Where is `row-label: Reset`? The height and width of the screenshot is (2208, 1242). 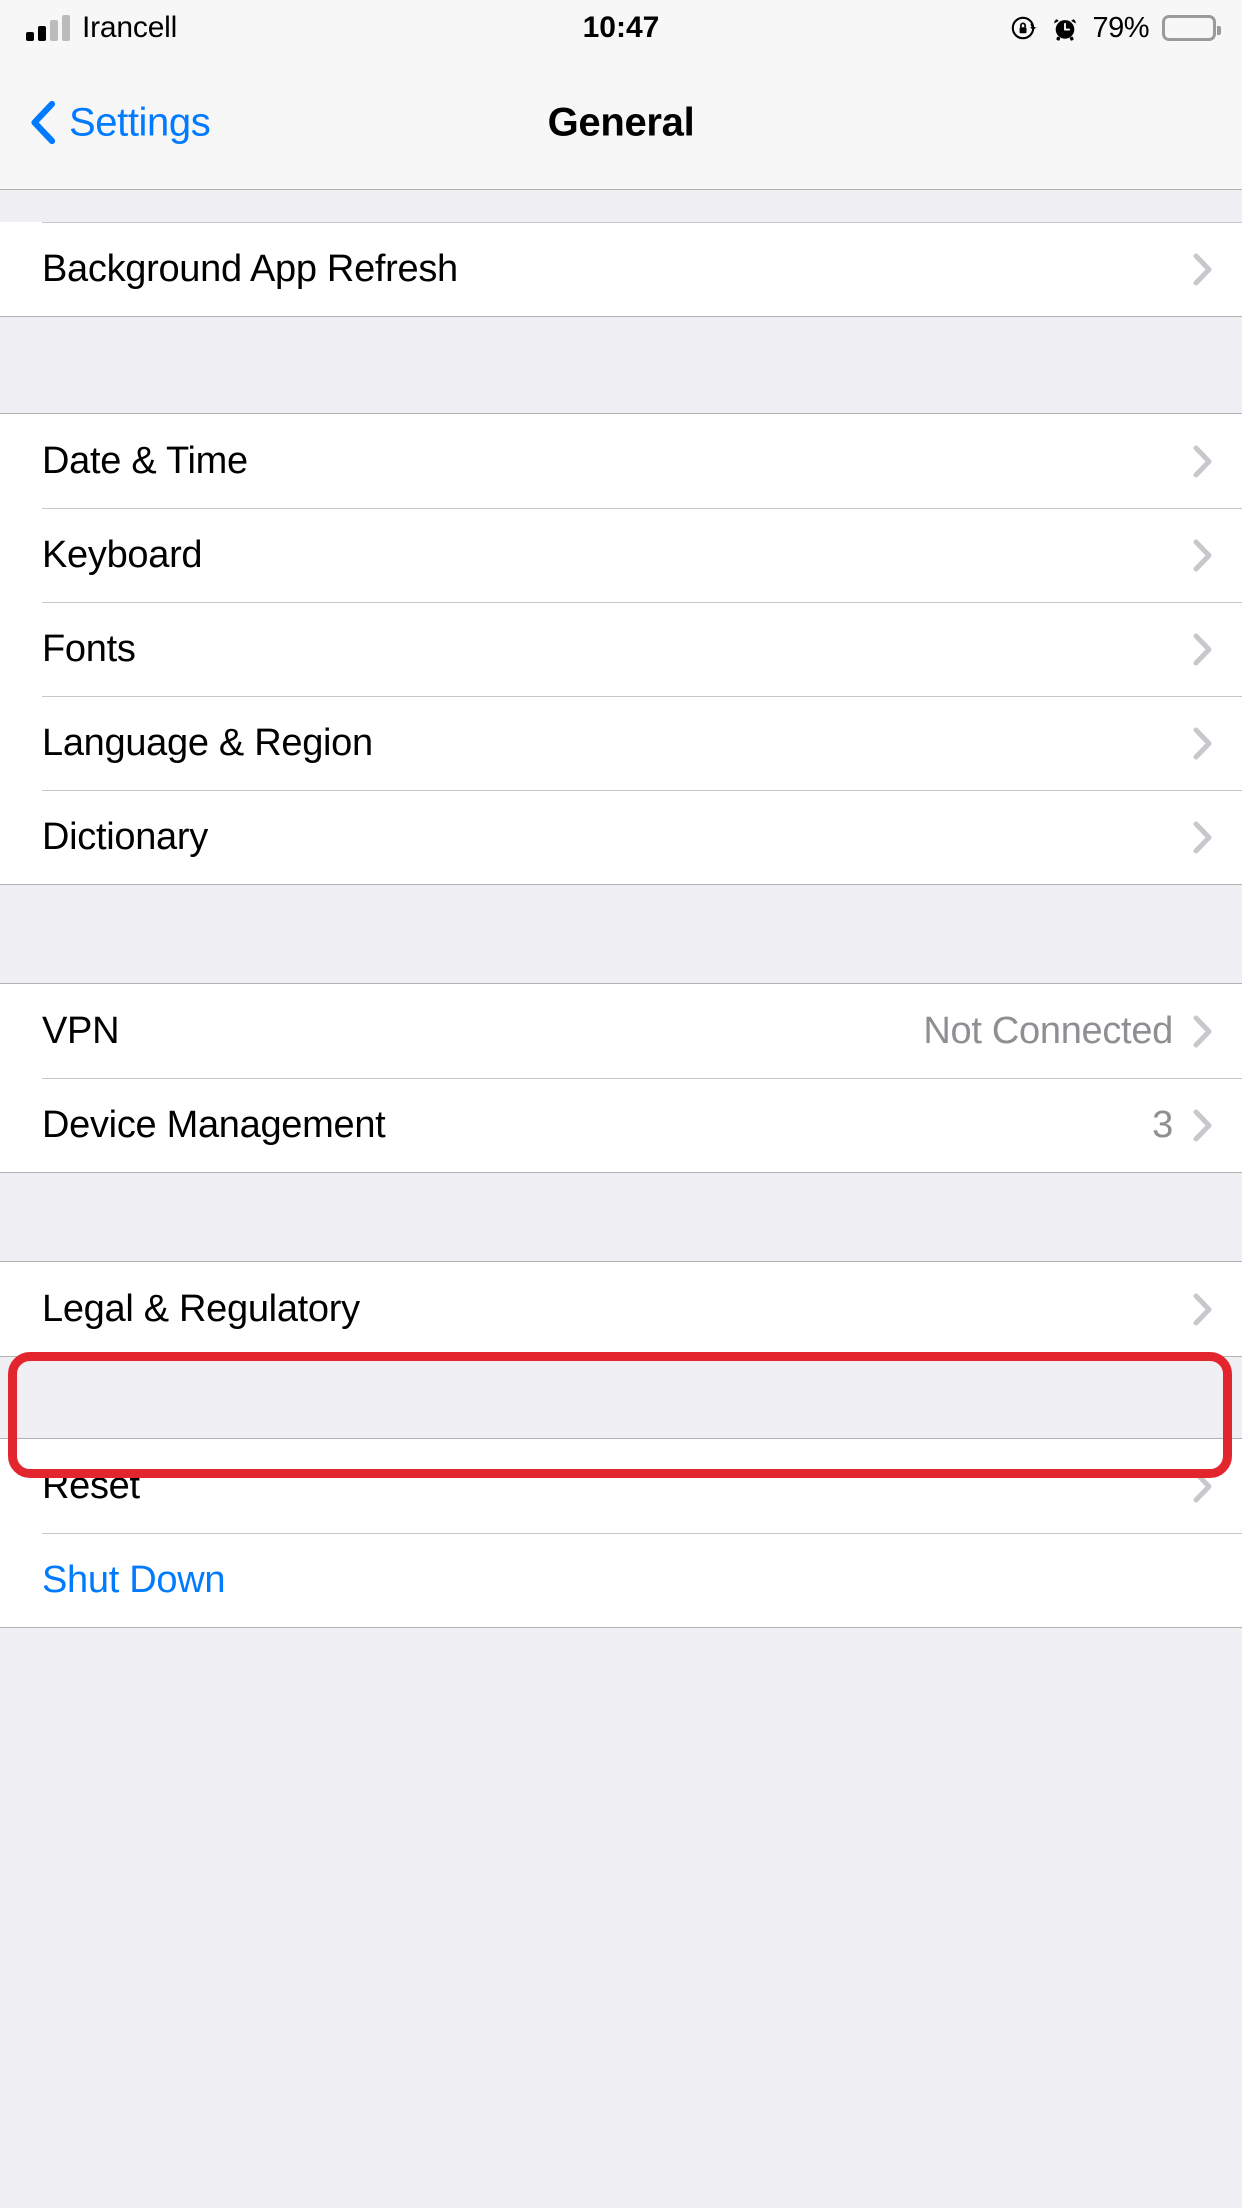 row-label: Reset is located at coordinates (91, 1486).